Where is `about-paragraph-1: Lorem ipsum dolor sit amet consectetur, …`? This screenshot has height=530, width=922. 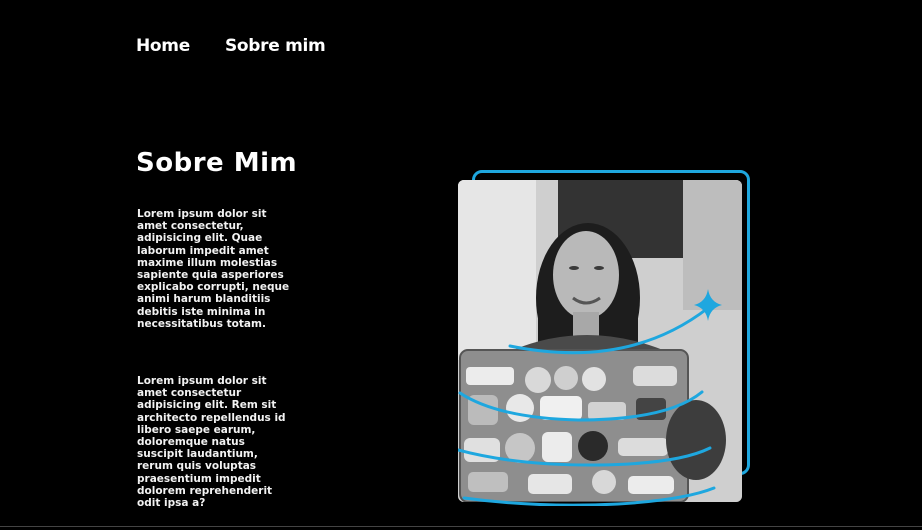
about-paragraph-1: Lorem ipsum dolor sit amet consectetur, … is located at coordinates (213, 269).